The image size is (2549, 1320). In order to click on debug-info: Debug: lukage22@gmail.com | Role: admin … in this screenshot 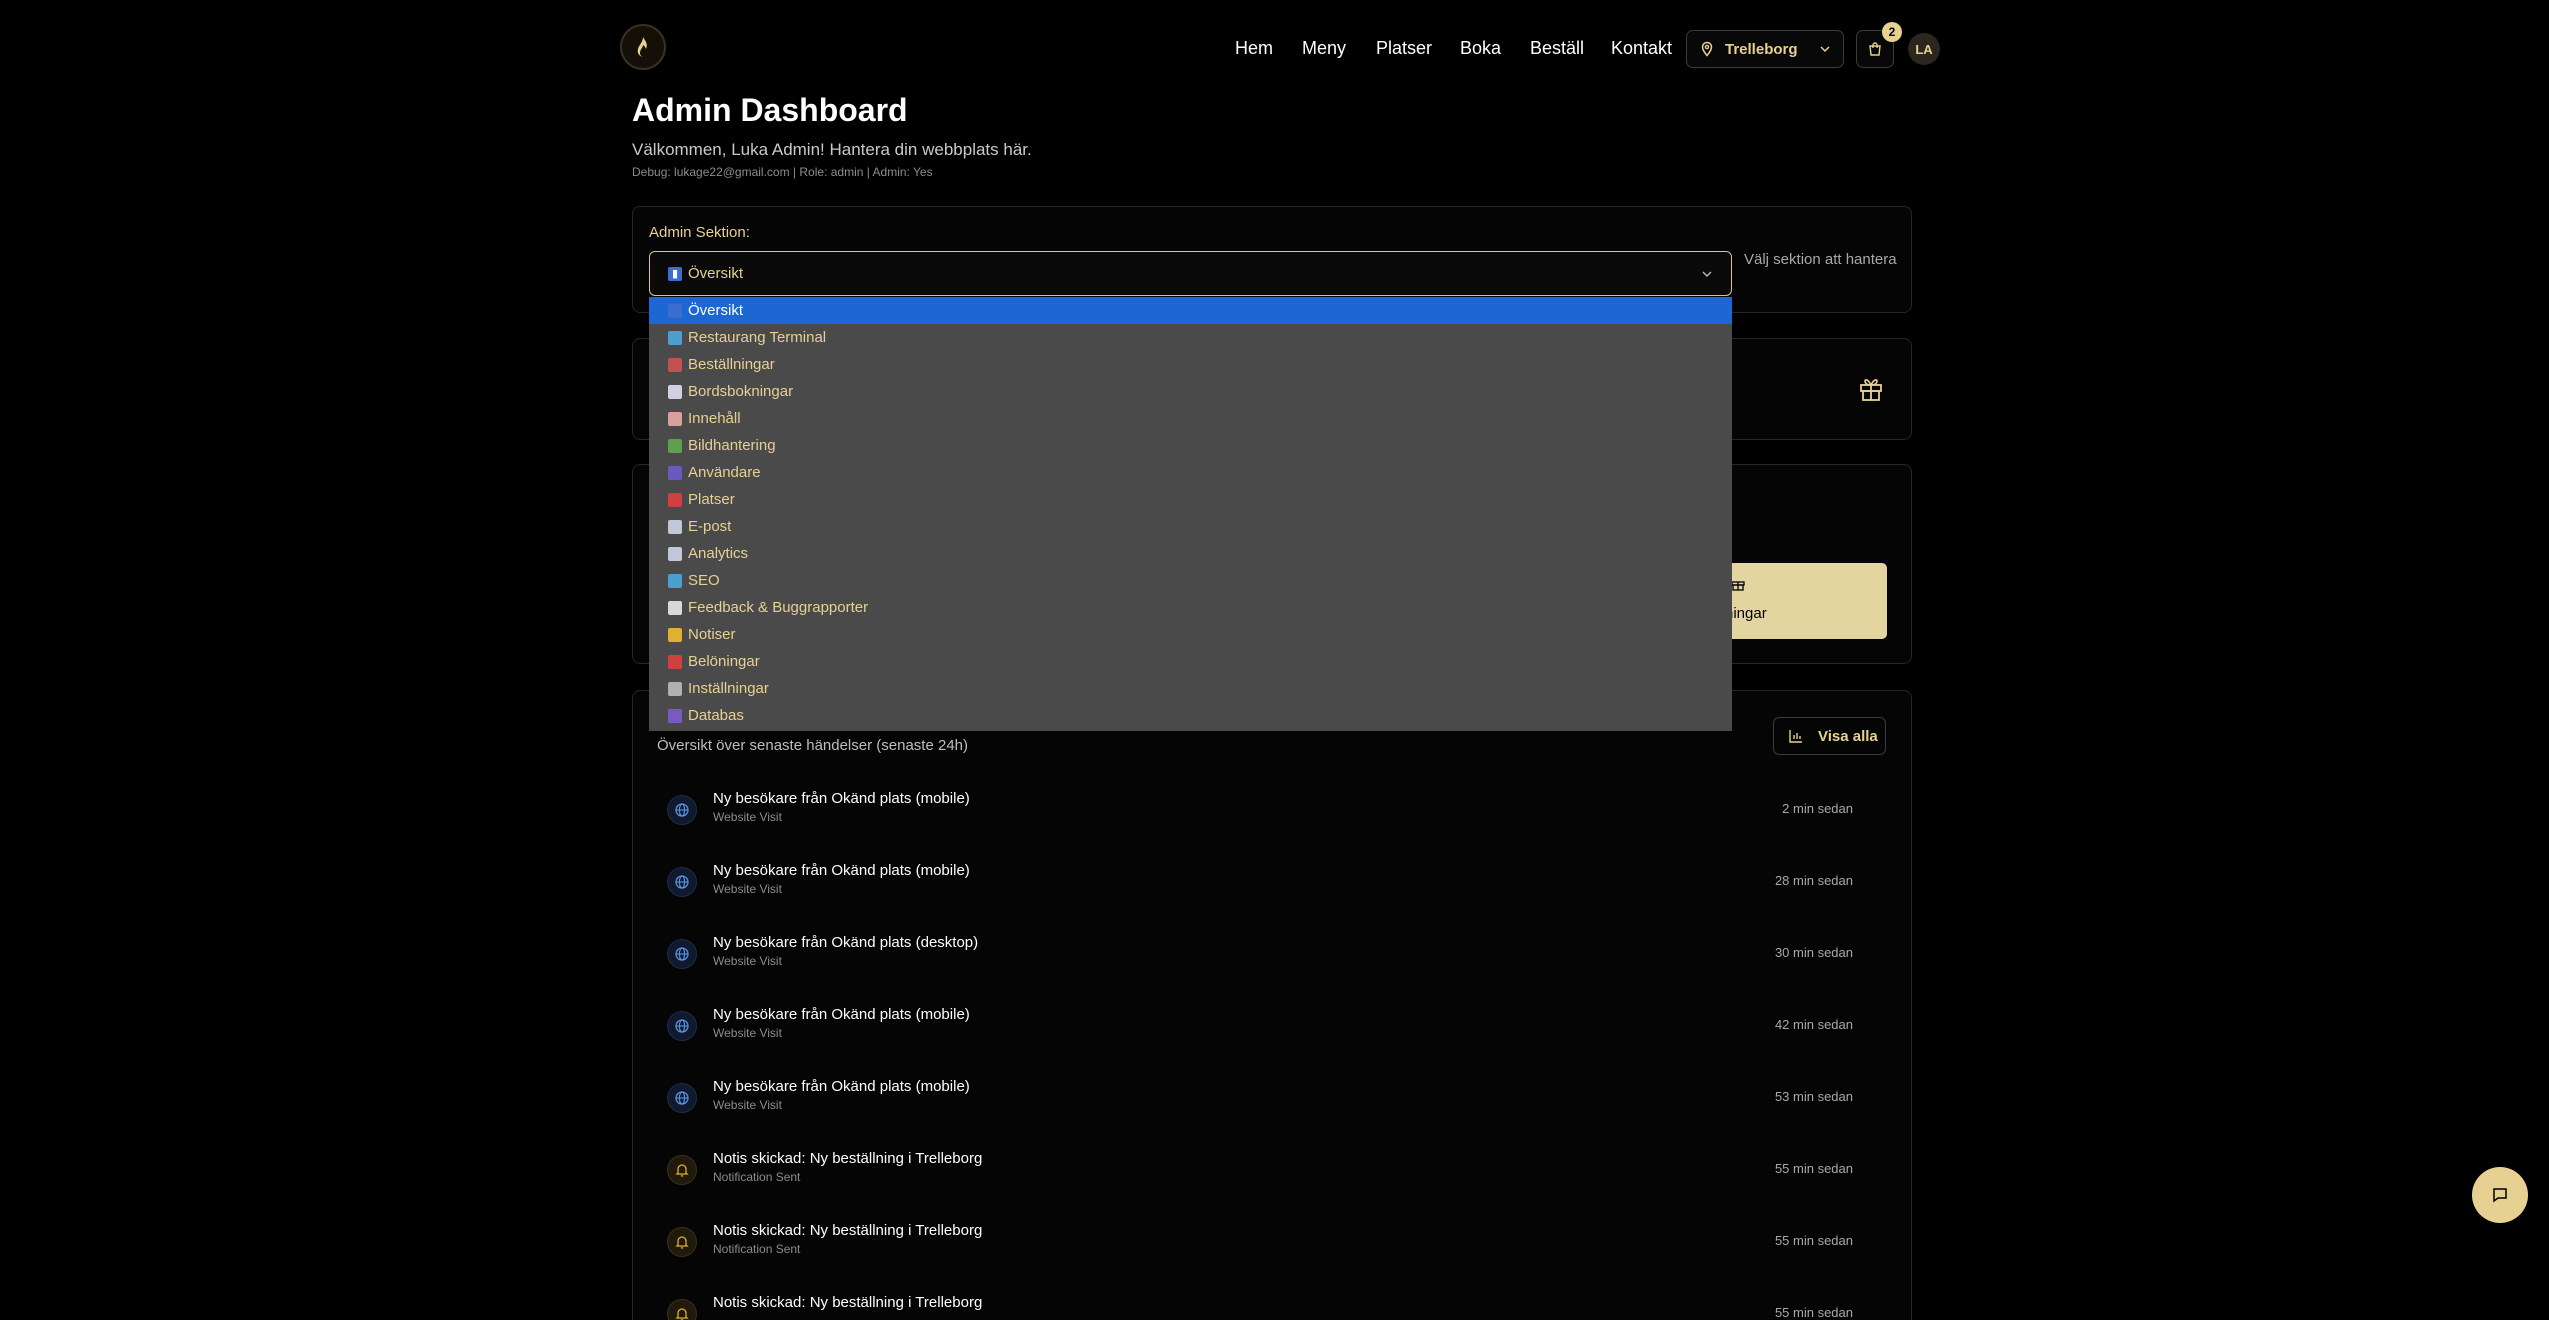, I will do `click(782, 172)`.